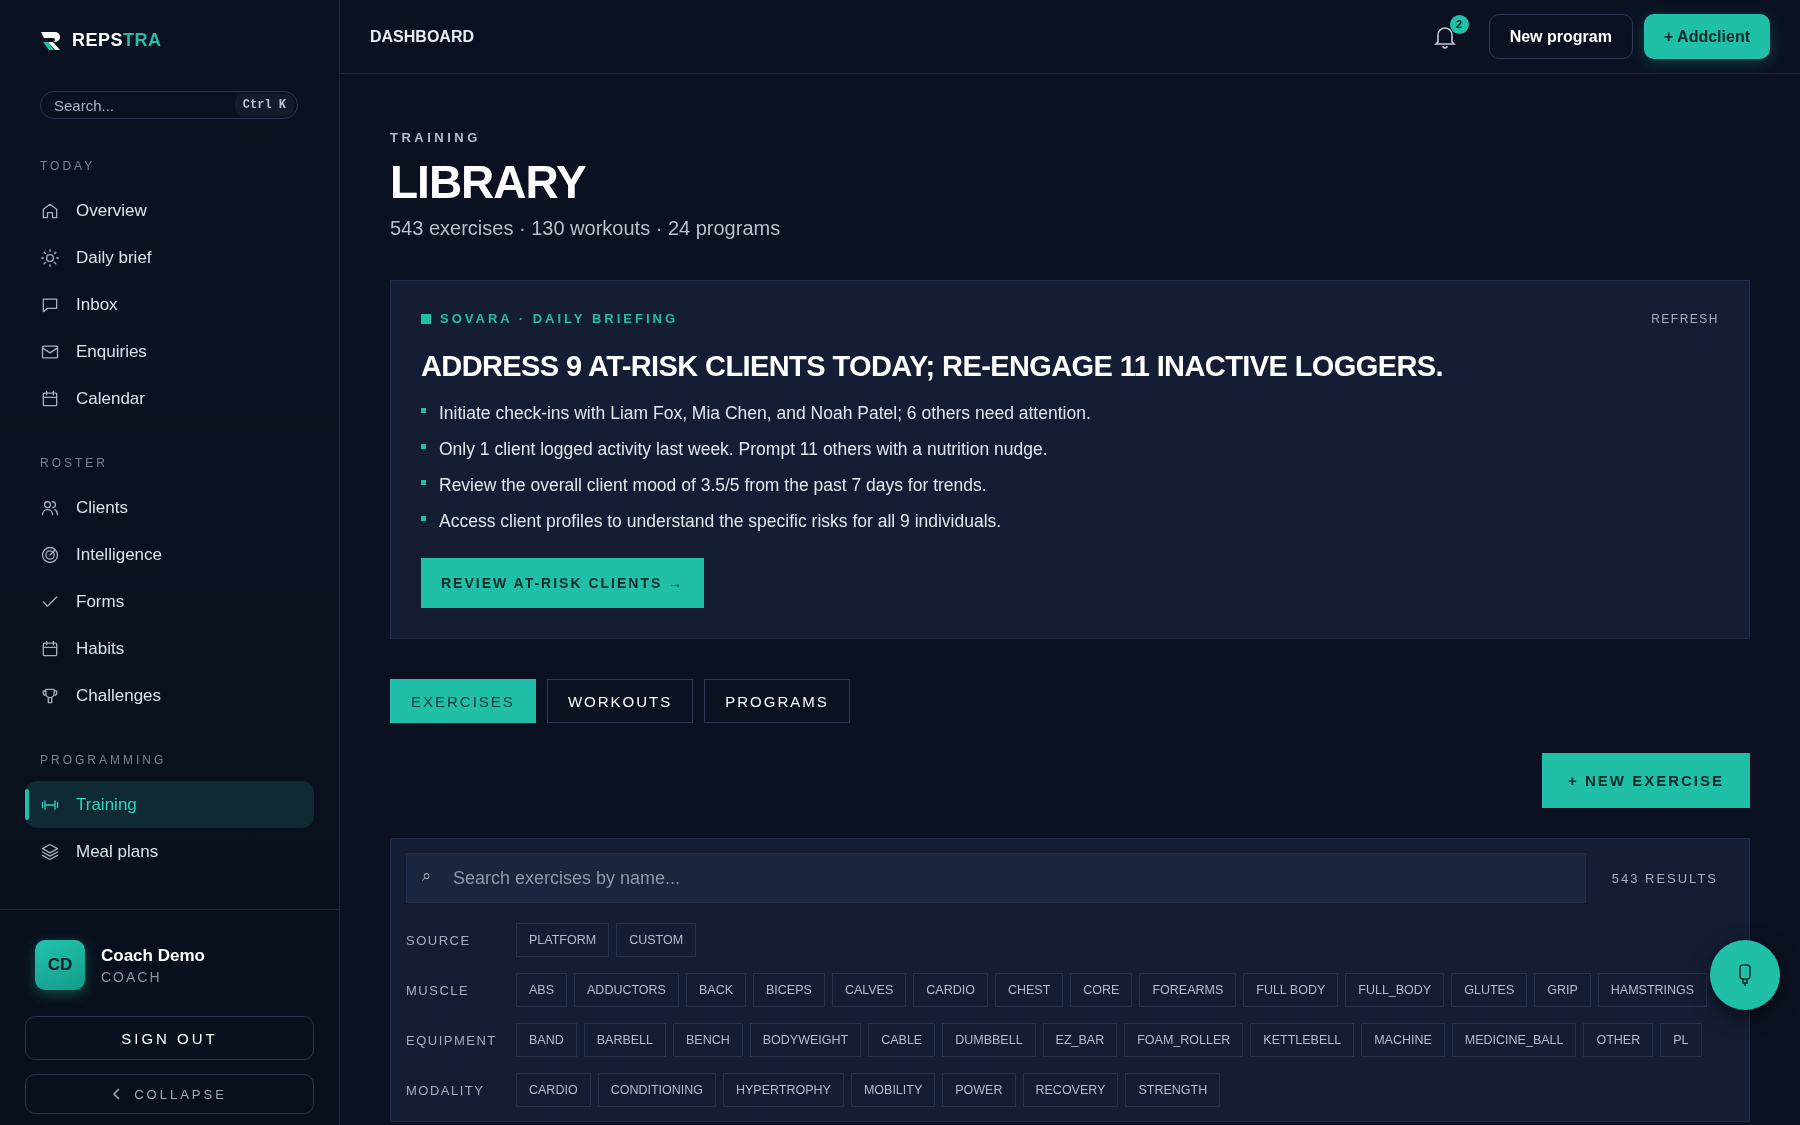 Image resolution: width=1800 pixels, height=1125 pixels. What do you see at coordinates (264, 105) in the screenshot?
I see `shortcut-hint: Ctrl K` at bounding box center [264, 105].